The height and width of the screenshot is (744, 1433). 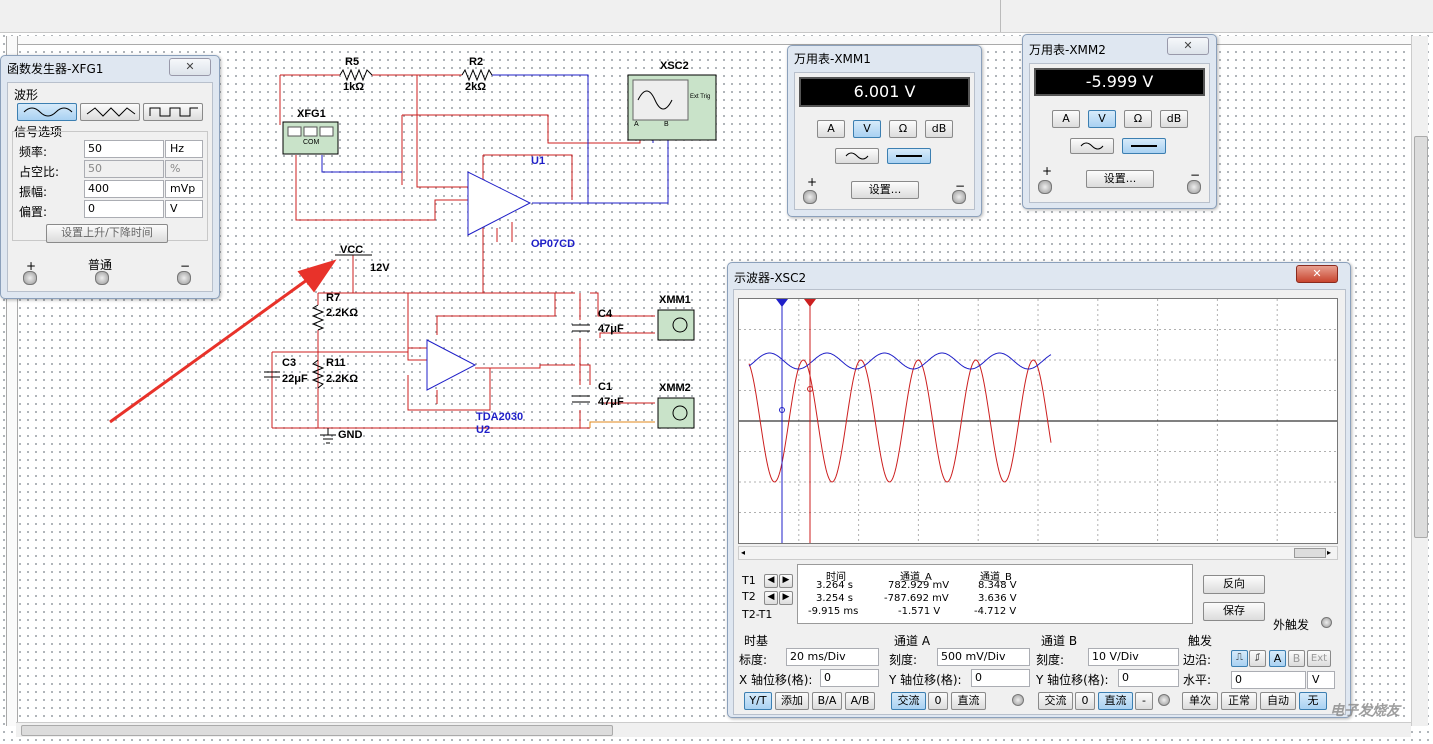 What do you see at coordinates (1133, 657) in the screenshot?
I see `channel-b-scale-input: 10 V/Div` at bounding box center [1133, 657].